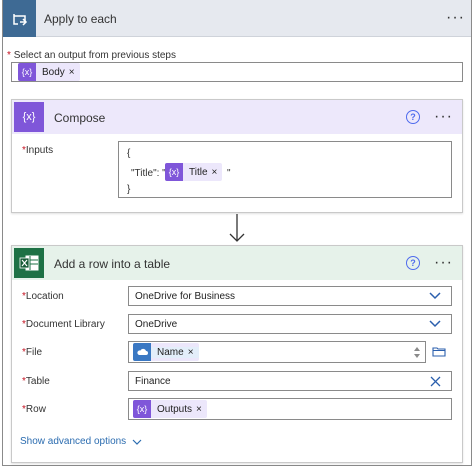 Image resolution: width=474 pixels, height=468 pixels. Describe the element at coordinates (80, 19) in the screenshot. I see `apply-to-each-title: Apply to each` at that location.